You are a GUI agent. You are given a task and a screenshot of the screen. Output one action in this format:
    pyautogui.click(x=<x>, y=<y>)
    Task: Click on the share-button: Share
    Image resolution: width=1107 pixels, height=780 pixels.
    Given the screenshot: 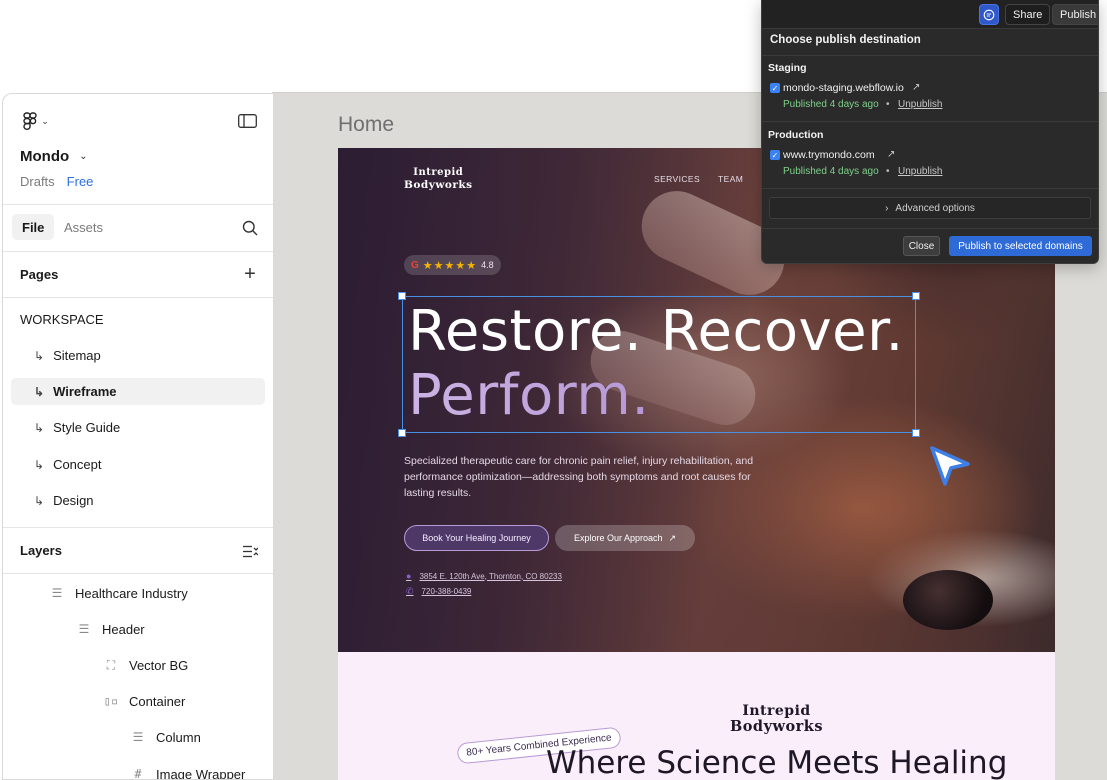 What is the action you would take?
    pyautogui.click(x=1028, y=14)
    